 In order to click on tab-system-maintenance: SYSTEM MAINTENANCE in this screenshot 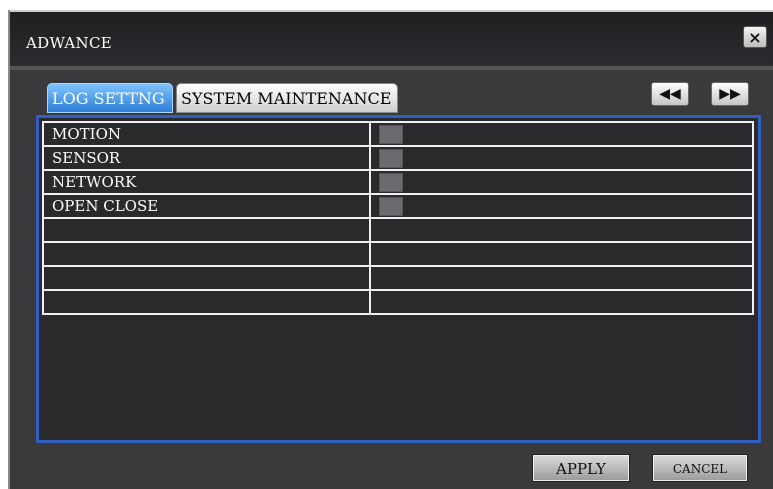, I will do `click(287, 98)`.